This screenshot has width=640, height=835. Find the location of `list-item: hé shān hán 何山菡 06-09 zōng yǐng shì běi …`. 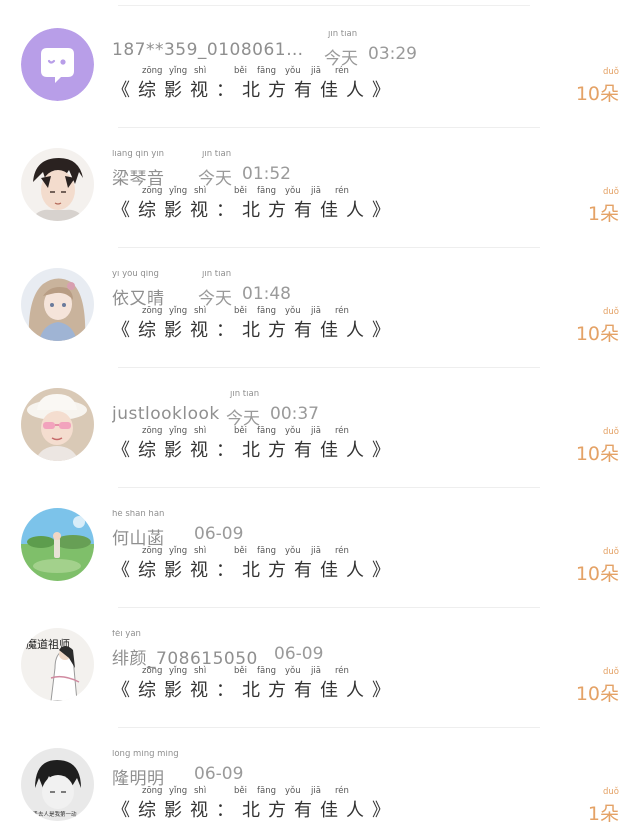

list-item: hé shān hán 何山菡 06-09 zōng yǐng shì běi … is located at coordinates (320, 548).